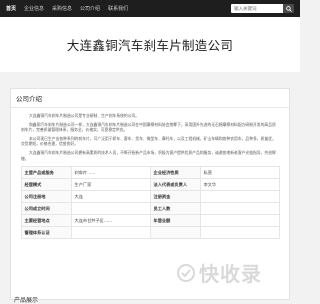 This screenshot has height=304, width=320. I want to click on main-nav: 首页 企业信息 采购信息 公司介绍 联系我们, so click(118, 8).